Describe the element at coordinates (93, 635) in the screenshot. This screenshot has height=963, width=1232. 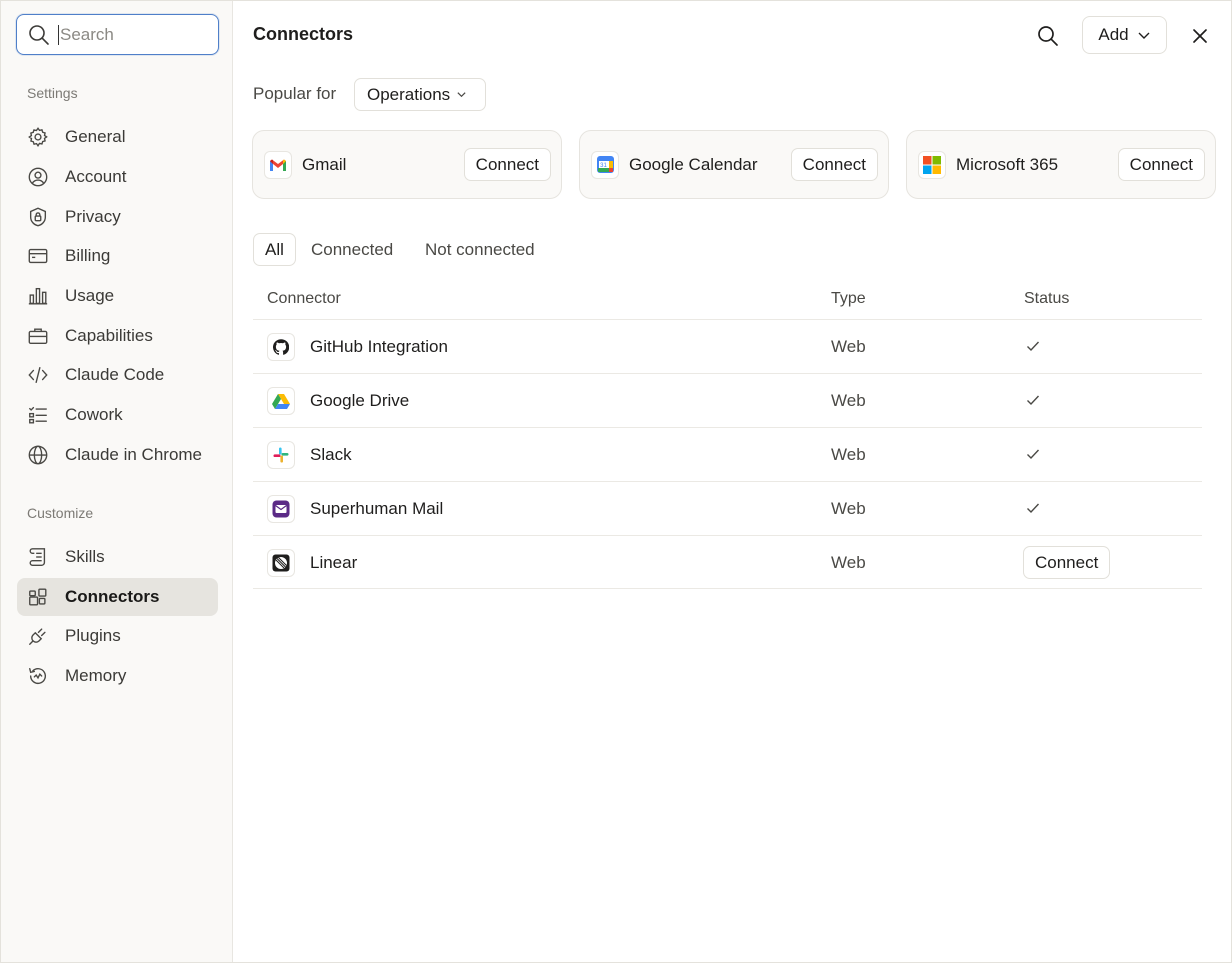
I see `sidebar-item-label: Plugins` at that location.